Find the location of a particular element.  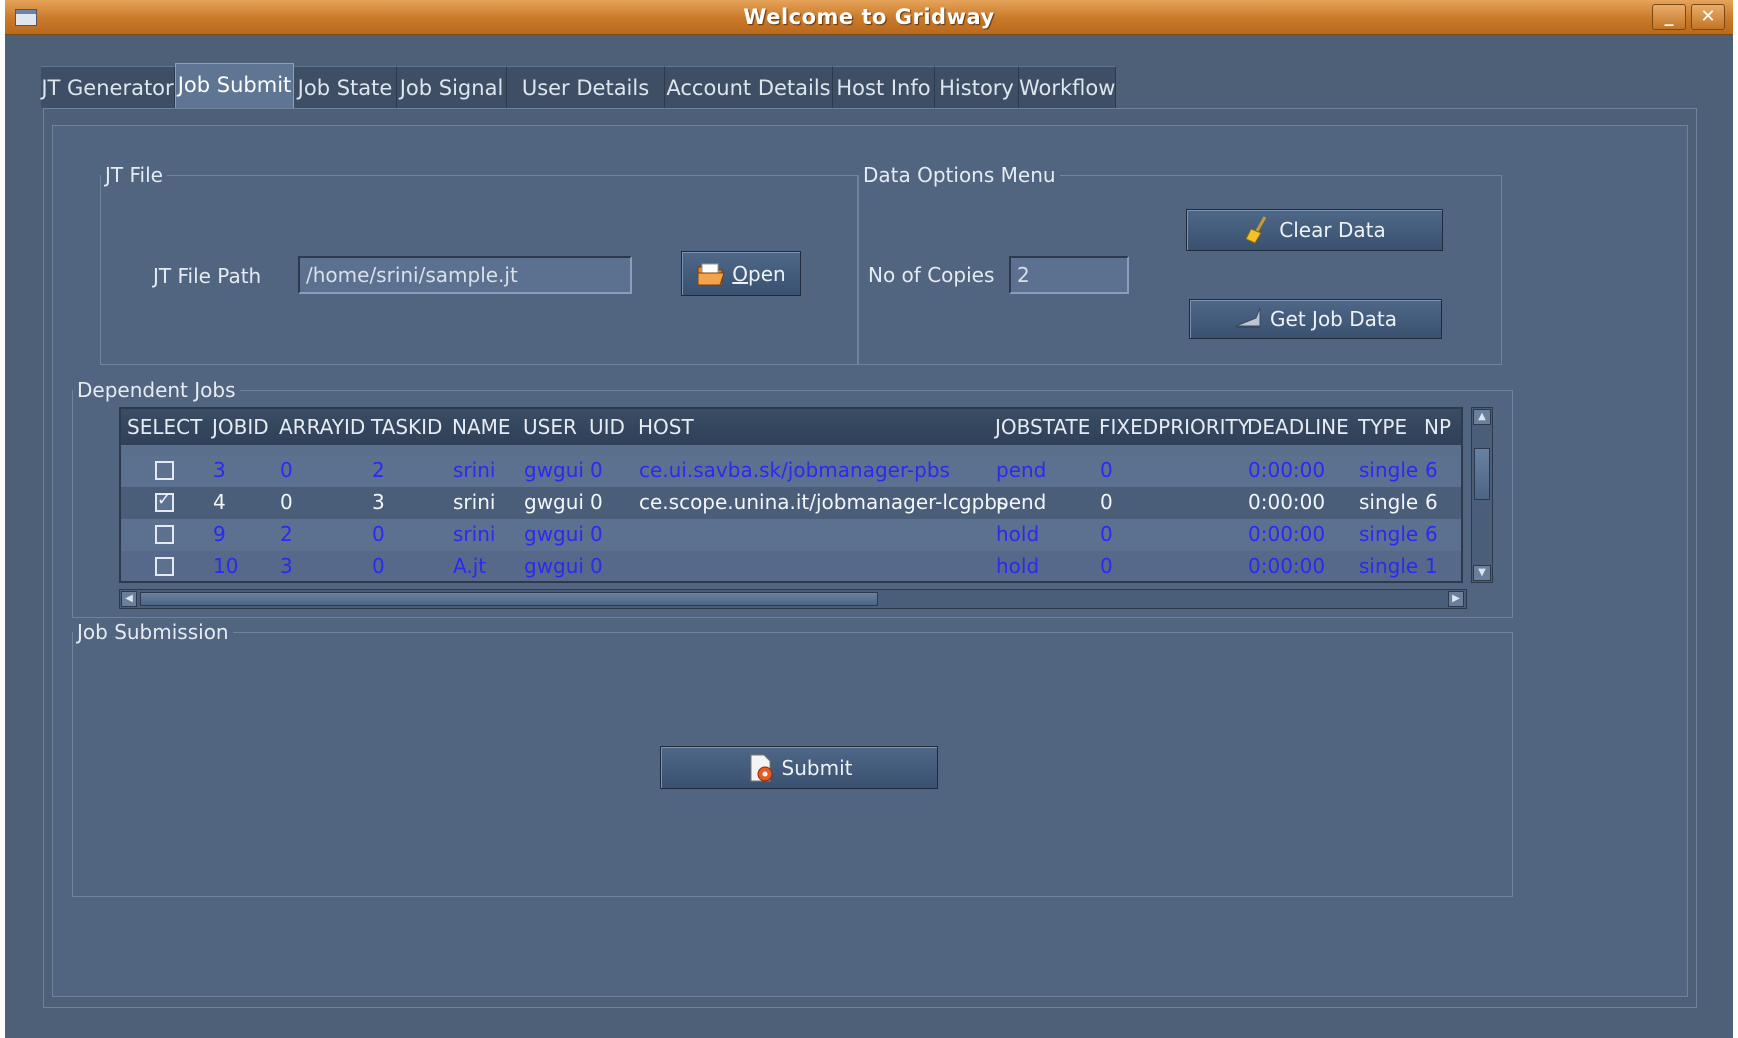

document-gear-icon is located at coordinates (761, 768).